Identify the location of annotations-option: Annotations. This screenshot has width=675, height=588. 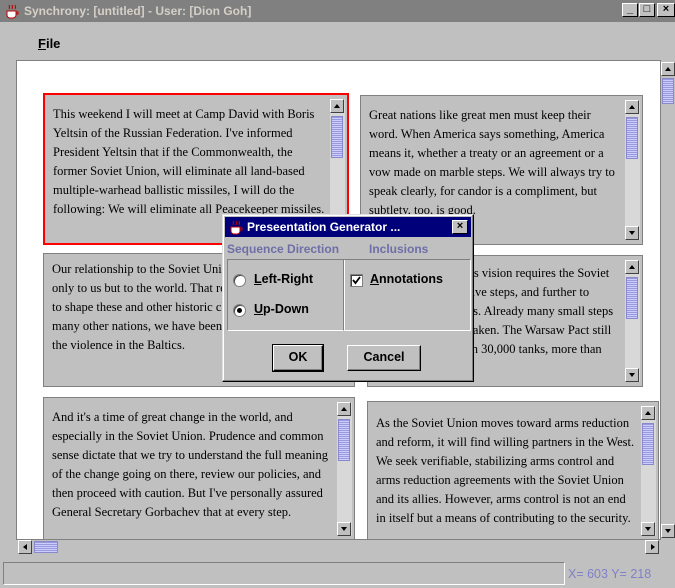
(406, 279).